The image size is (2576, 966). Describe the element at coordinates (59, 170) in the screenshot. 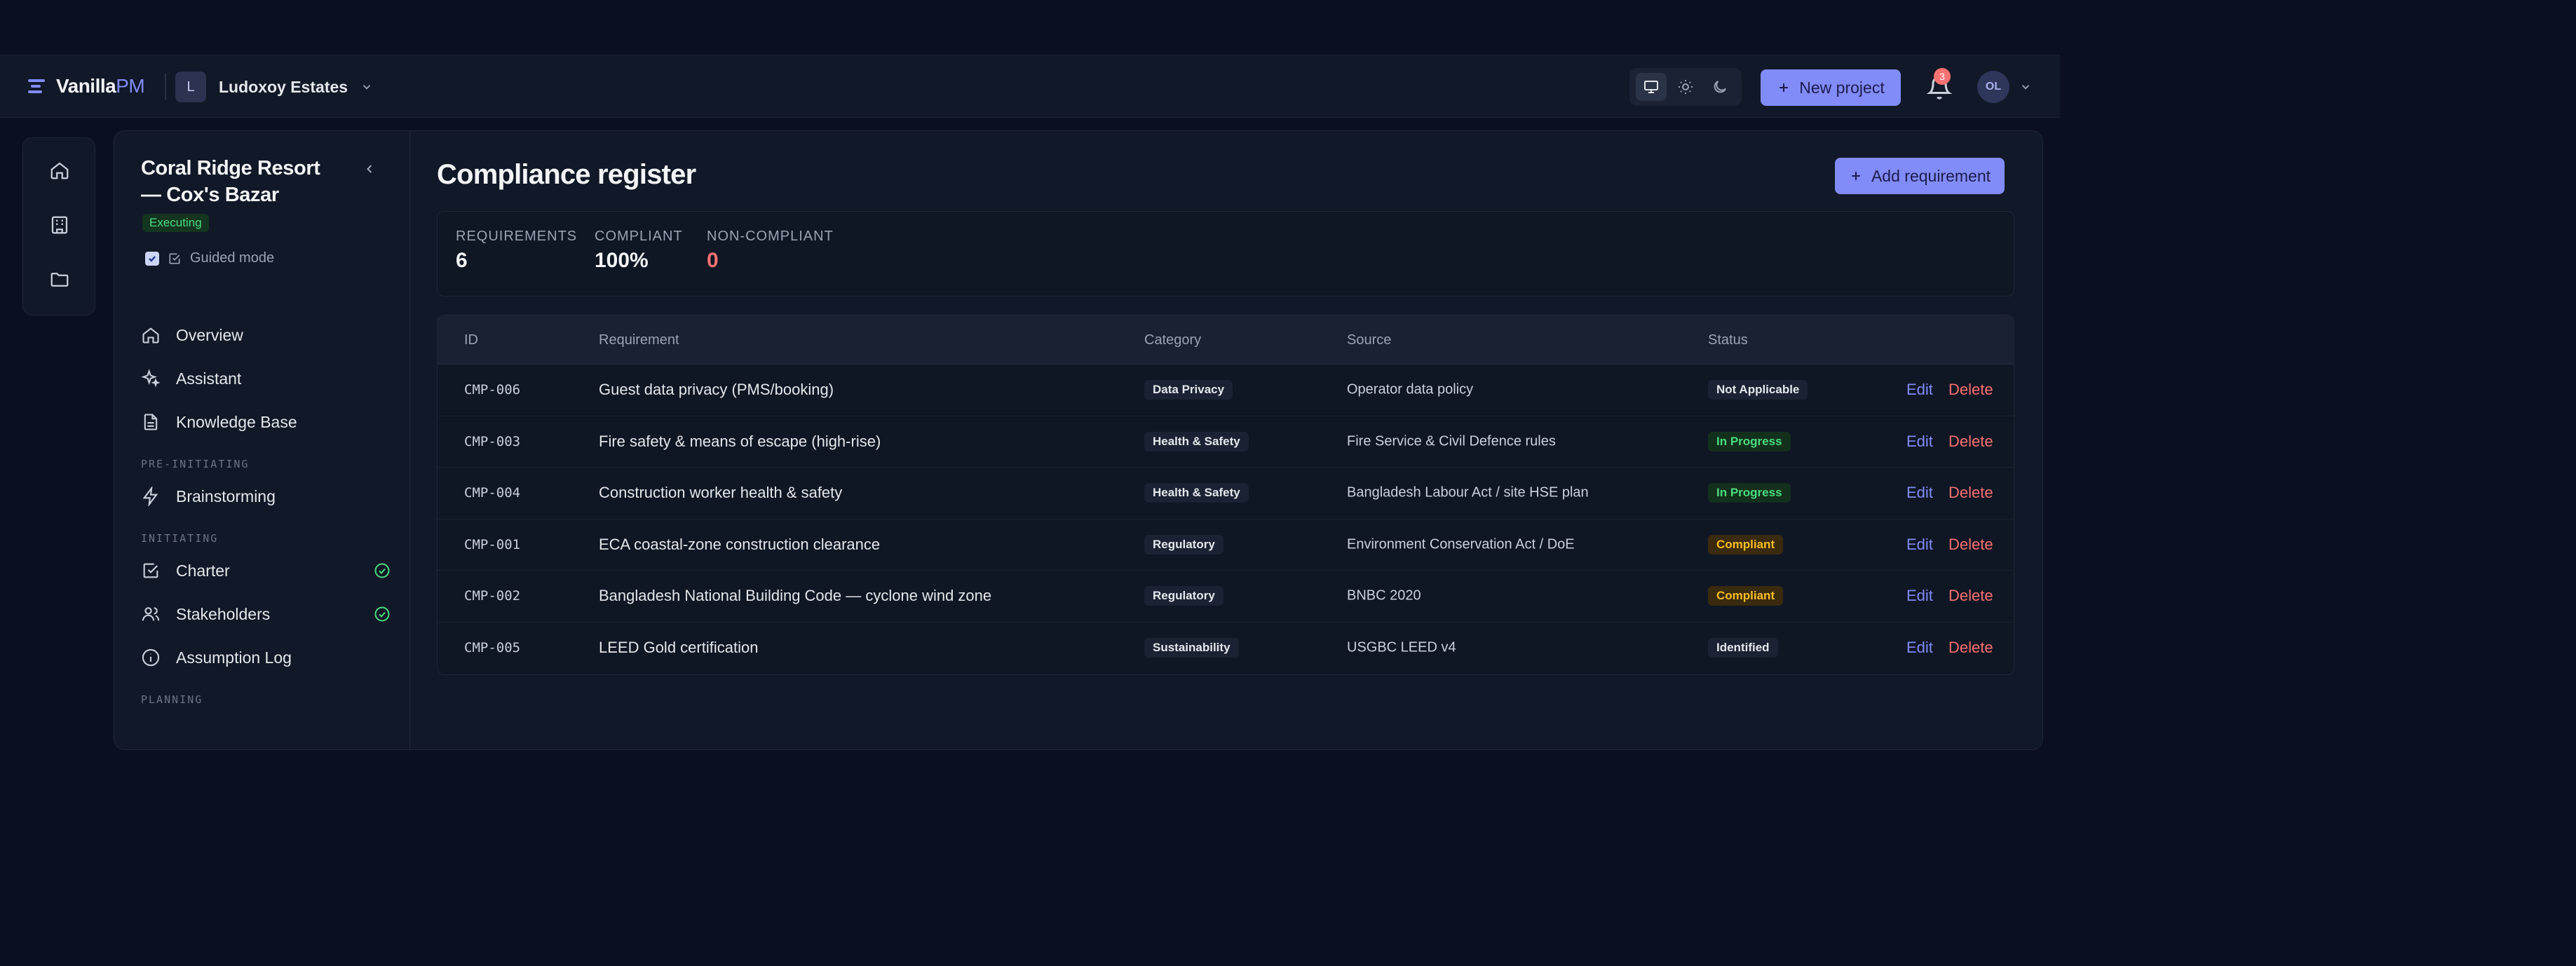

I see `rail-home-button` at that location.